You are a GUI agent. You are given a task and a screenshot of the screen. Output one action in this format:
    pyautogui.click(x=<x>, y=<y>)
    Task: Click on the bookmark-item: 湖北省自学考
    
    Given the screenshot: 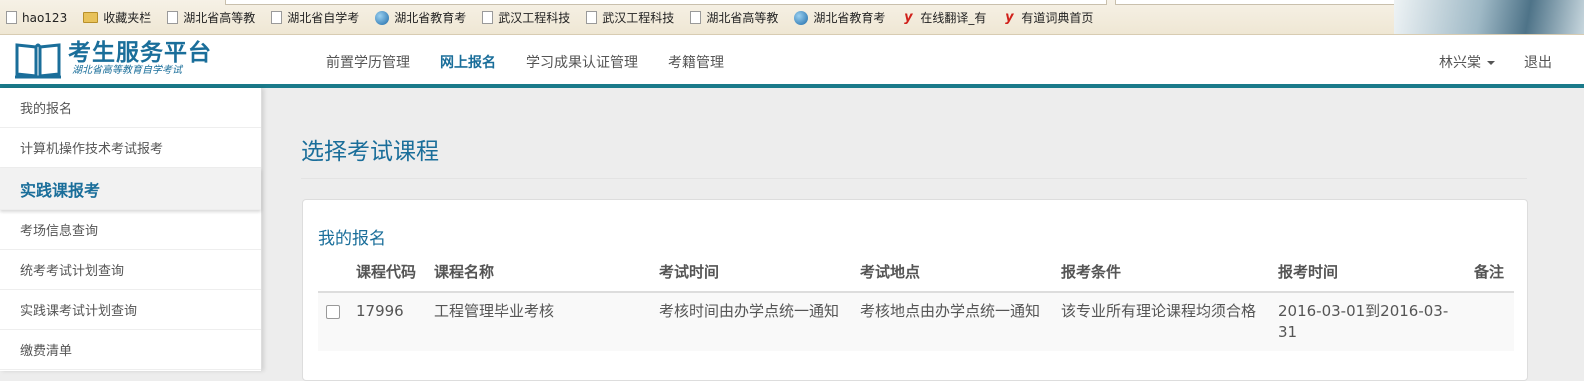 What is the action you would take?
    pyautogui.click(x=315, y=17)
    